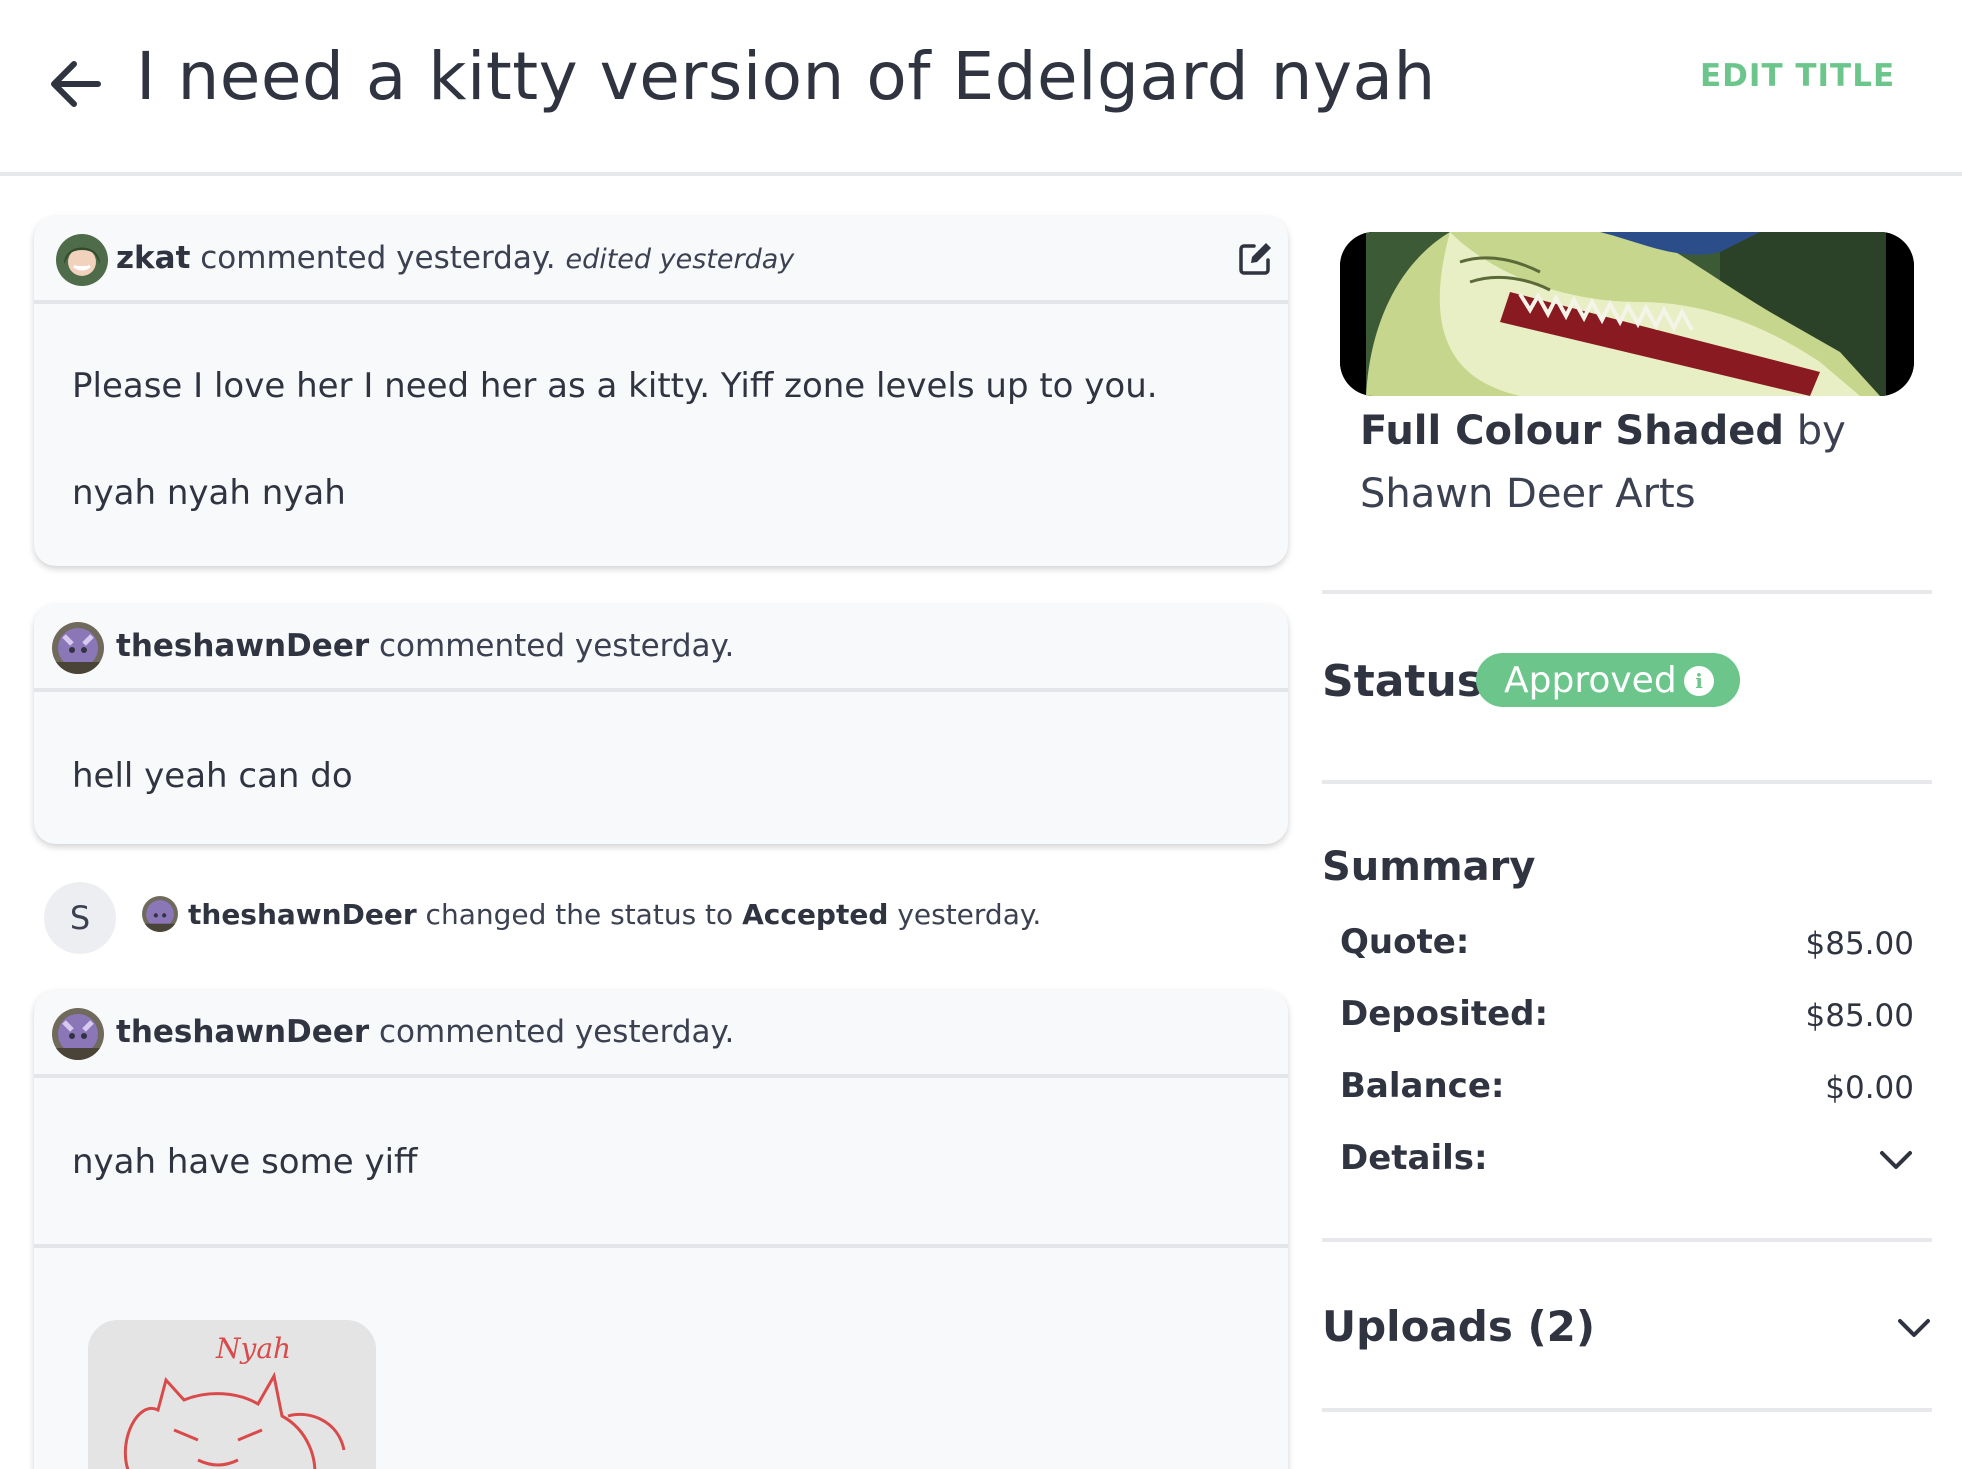 The height and width of the screenshot is (1469, 1962). Describe the element at coordinates (661, 776) in the screenshot. I see `comment-body: hell yeah can do` at that location.